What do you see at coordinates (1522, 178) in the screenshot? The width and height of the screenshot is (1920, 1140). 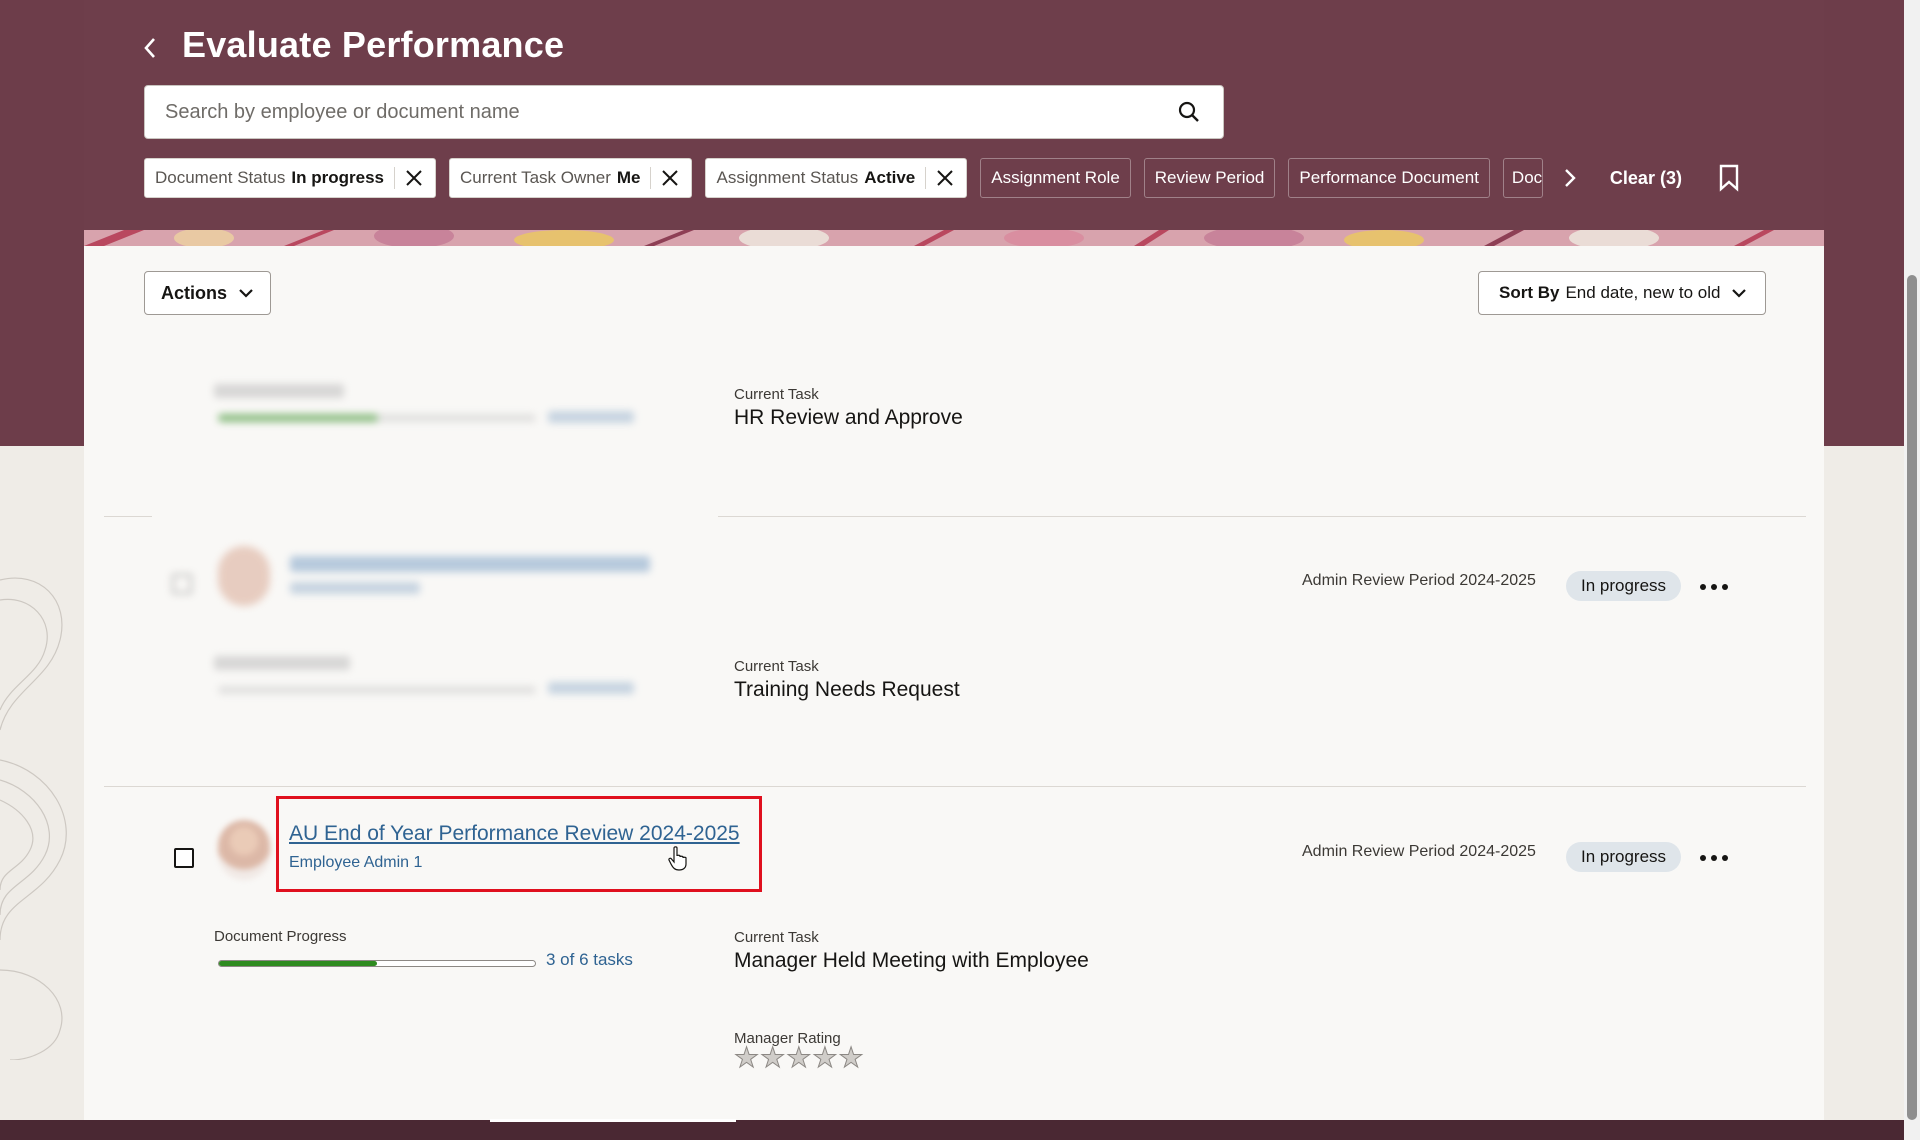 I see `filter-doc-truncated: Doc` at bounding box center [1522, 178].